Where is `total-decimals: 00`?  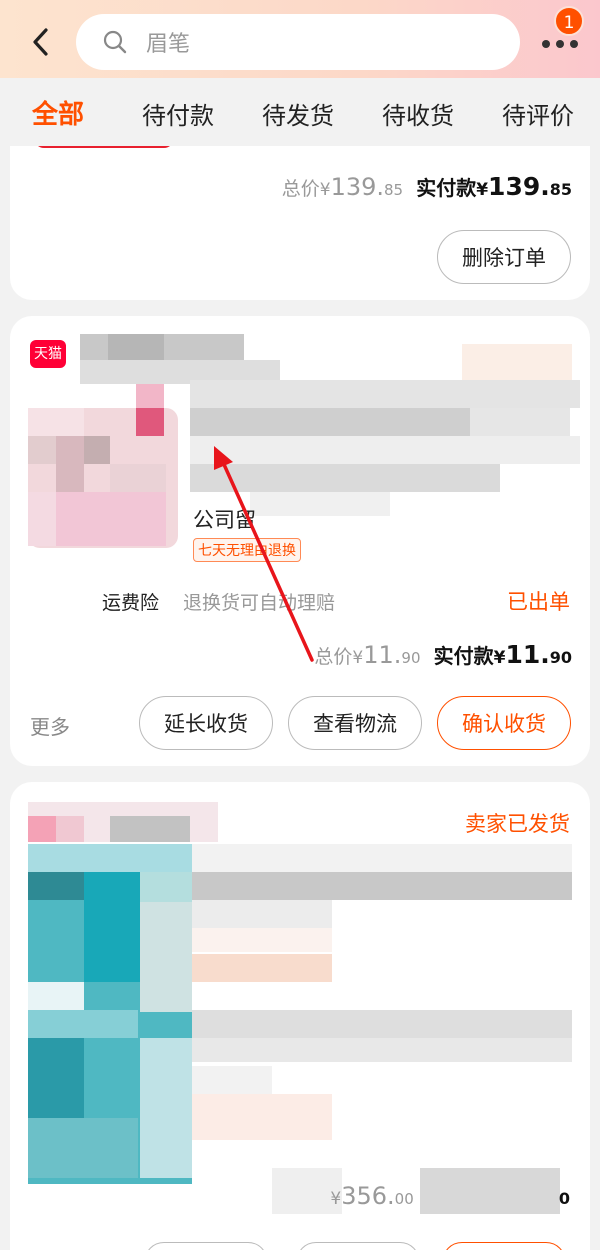
total-decimals: 00 is located at coordinates (404, 1199).